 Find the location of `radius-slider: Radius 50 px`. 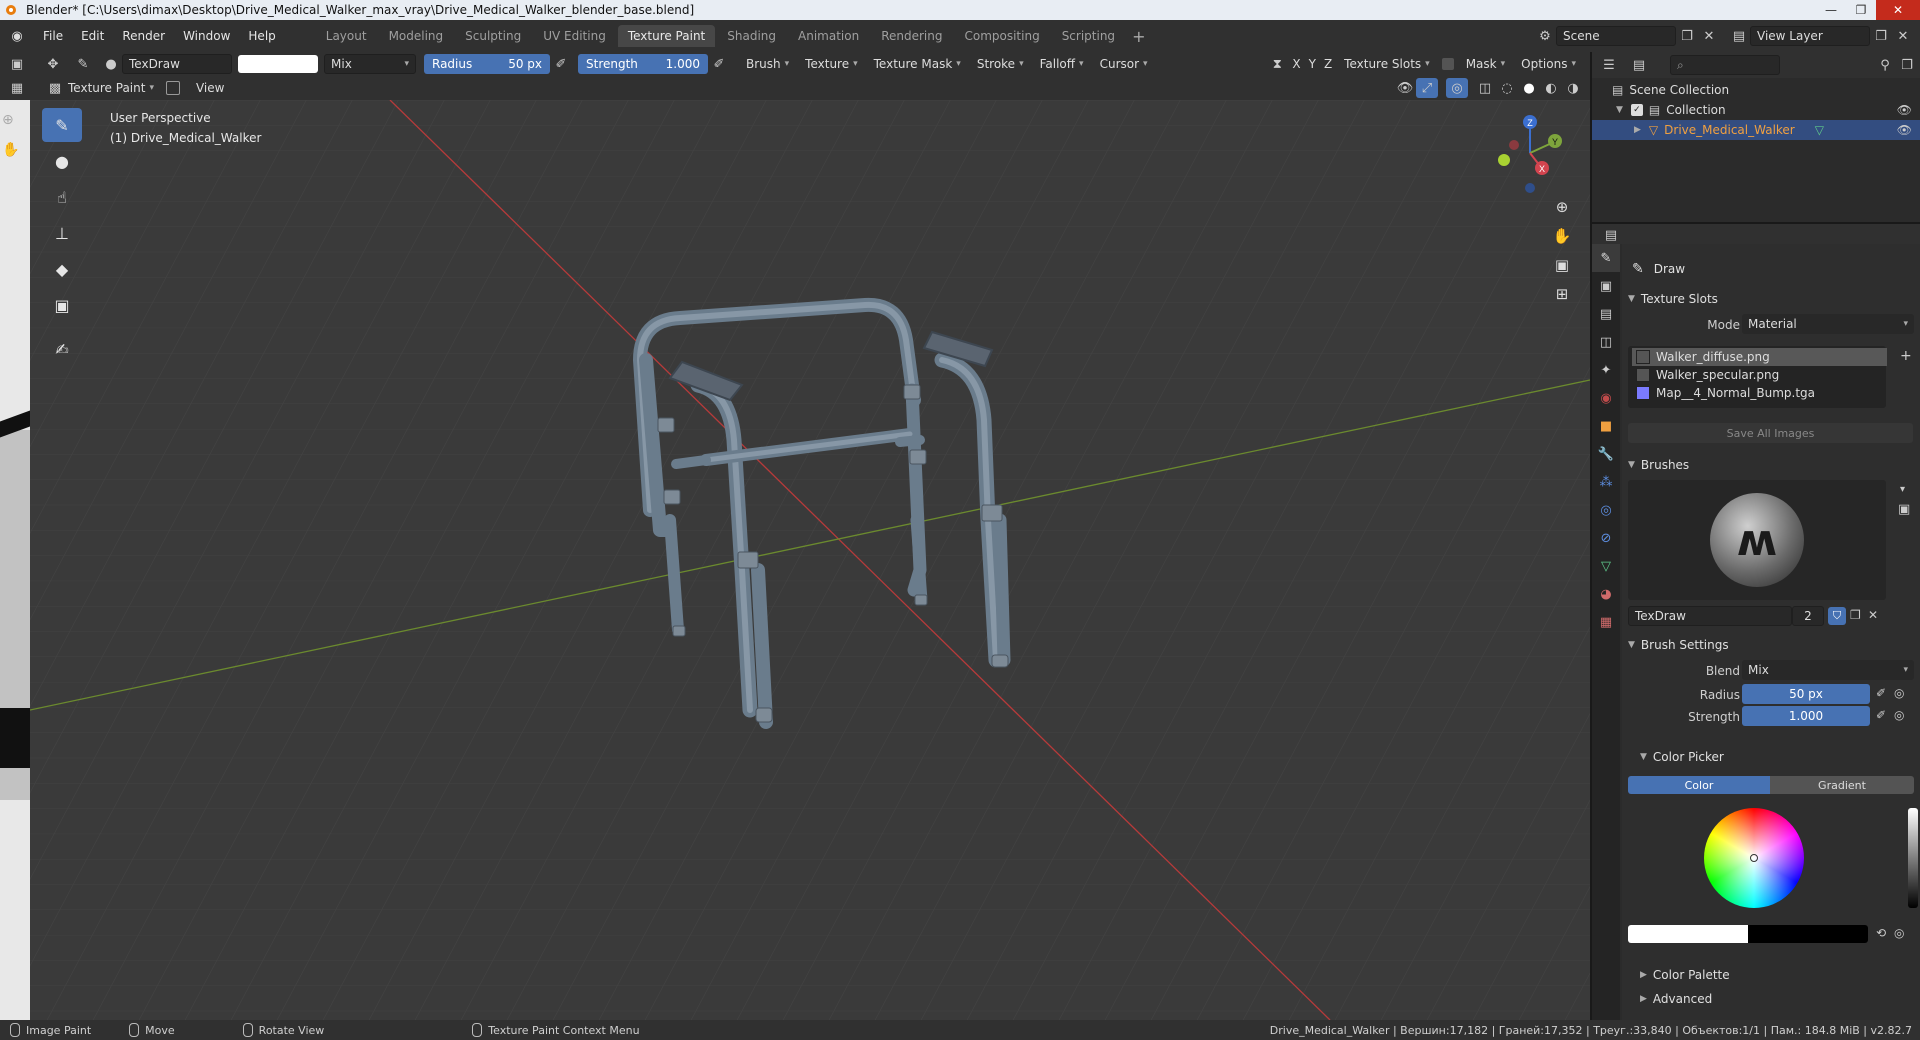

radius-slider: Radius 50 px is located at coordinates (487, 64).